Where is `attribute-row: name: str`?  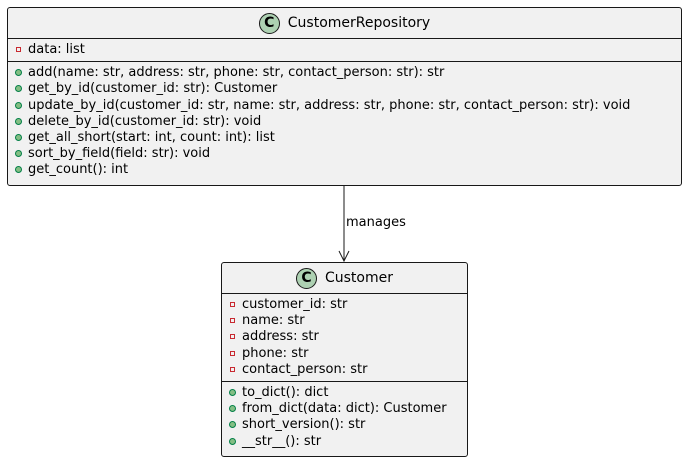
attribute-row: name: str is located at coordinates (344, 321).